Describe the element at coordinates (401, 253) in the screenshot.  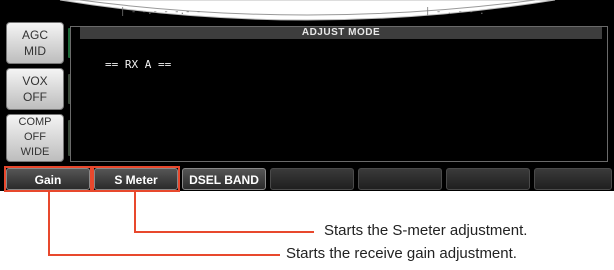
I see `gain-callout: Starts the receive gain adjustment.` at that location.